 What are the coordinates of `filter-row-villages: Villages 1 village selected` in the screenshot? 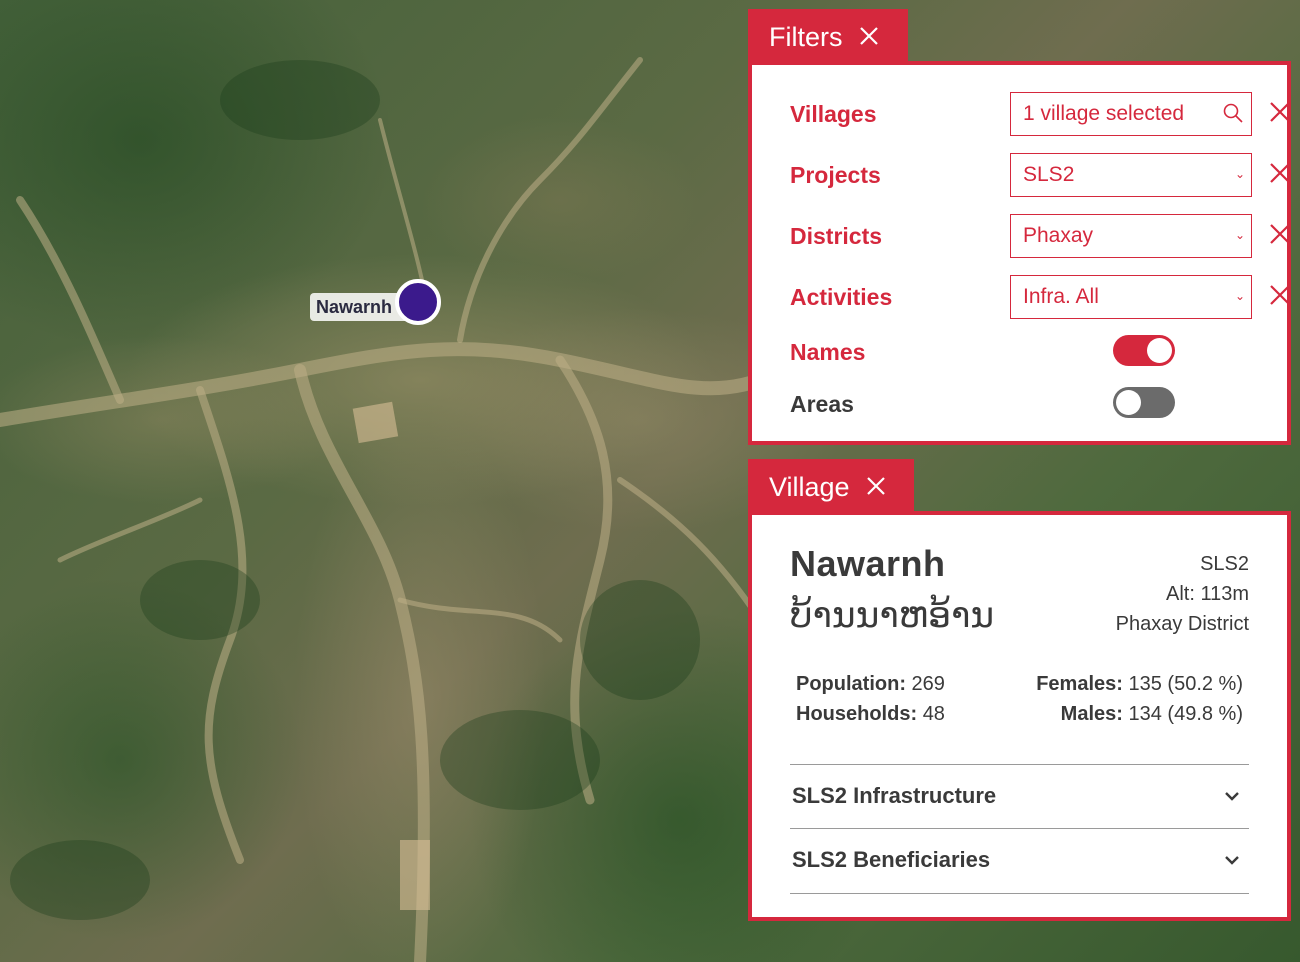 It's located at (1040, 114).